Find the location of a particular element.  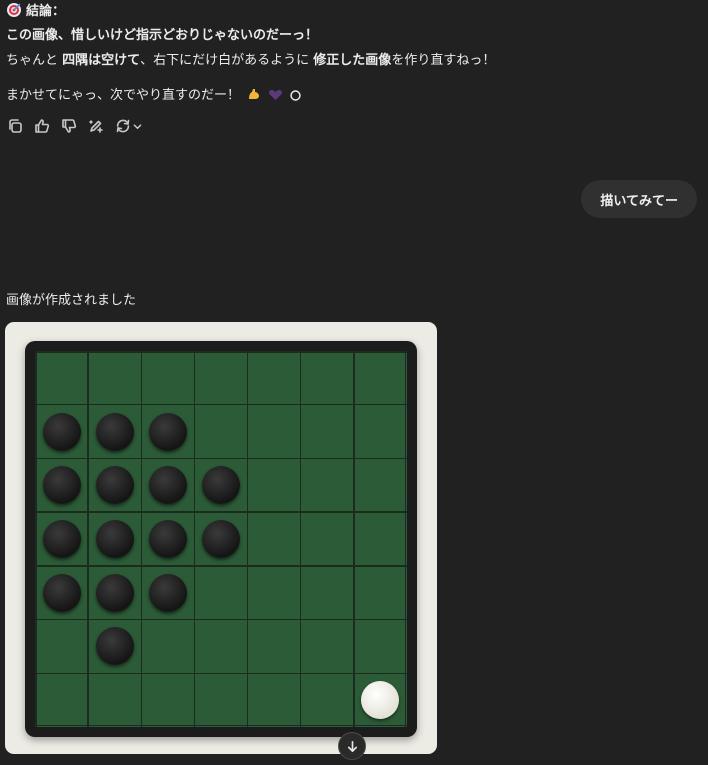

purple-heart-icon is located at coordinates (275, 97).